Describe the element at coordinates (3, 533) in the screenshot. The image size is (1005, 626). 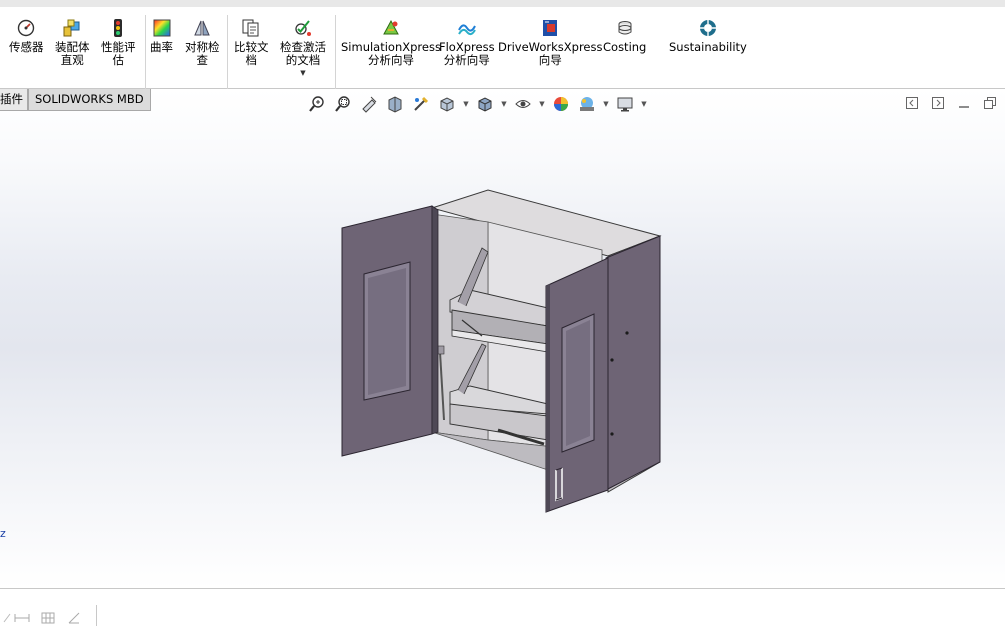
I see `coordinate-axis-label: z` at that location.